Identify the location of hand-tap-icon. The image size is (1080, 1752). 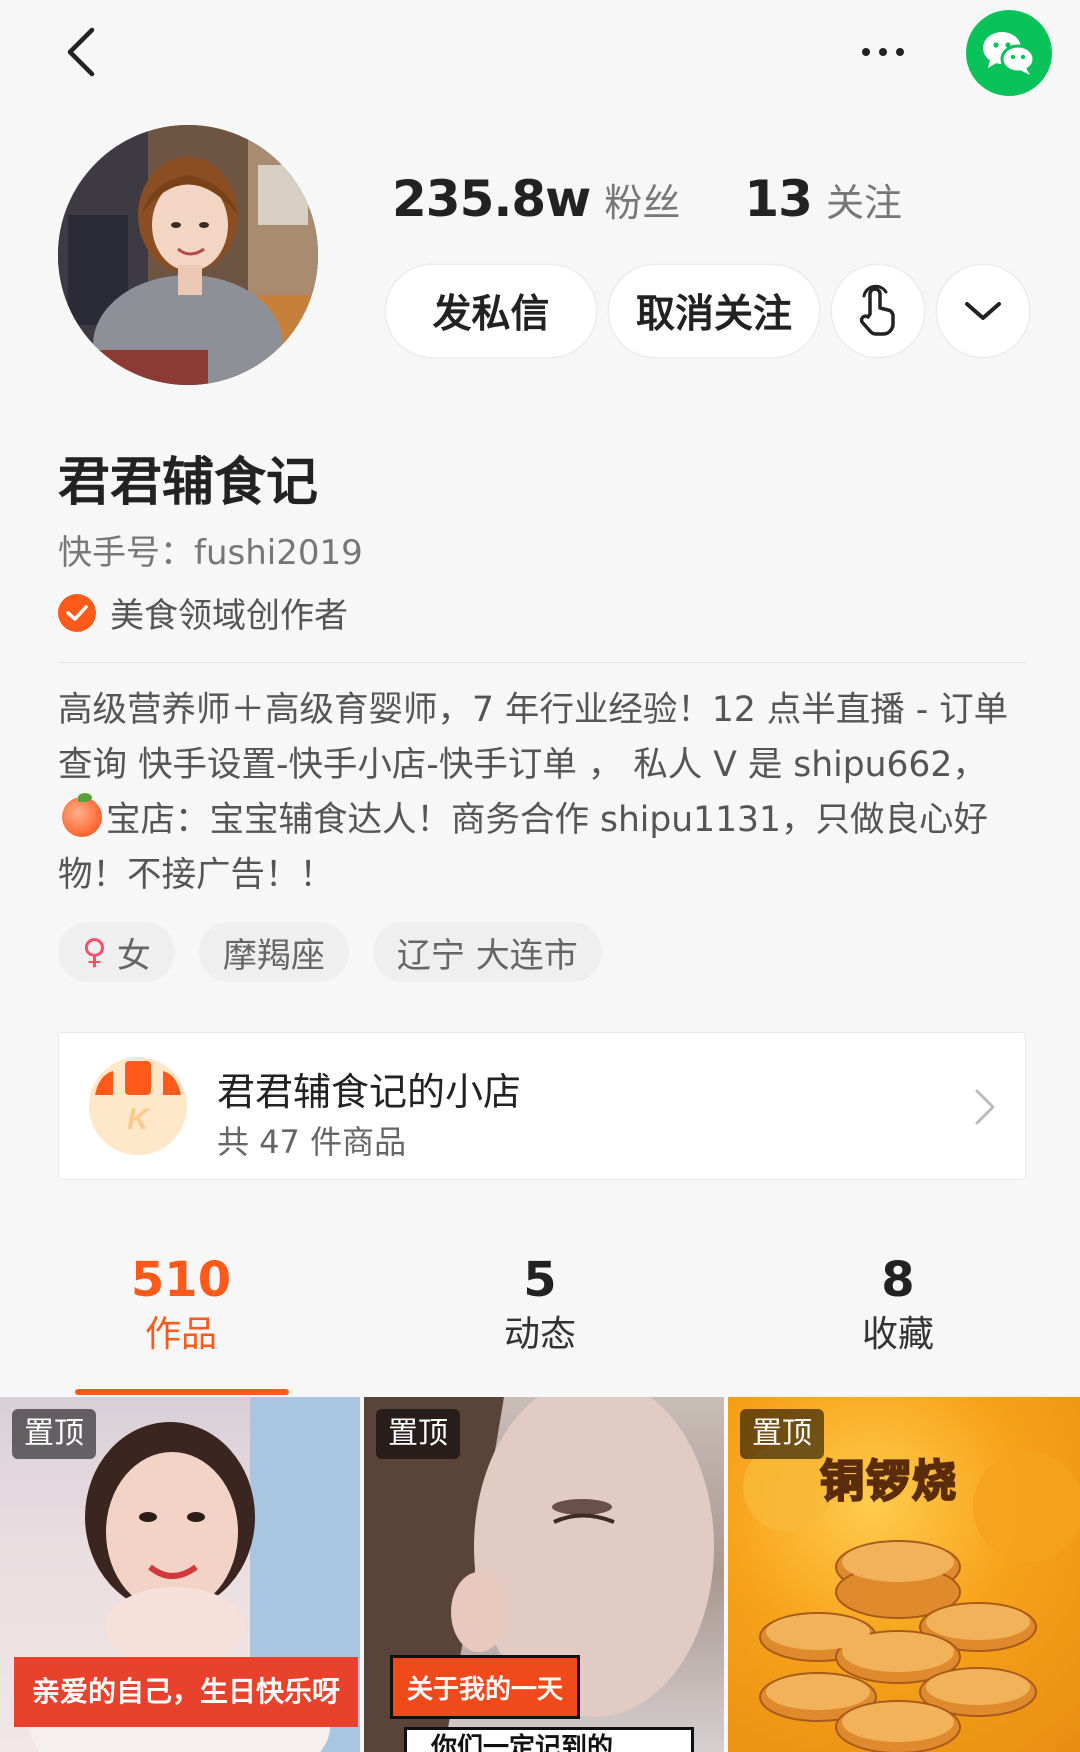
(877, 310).